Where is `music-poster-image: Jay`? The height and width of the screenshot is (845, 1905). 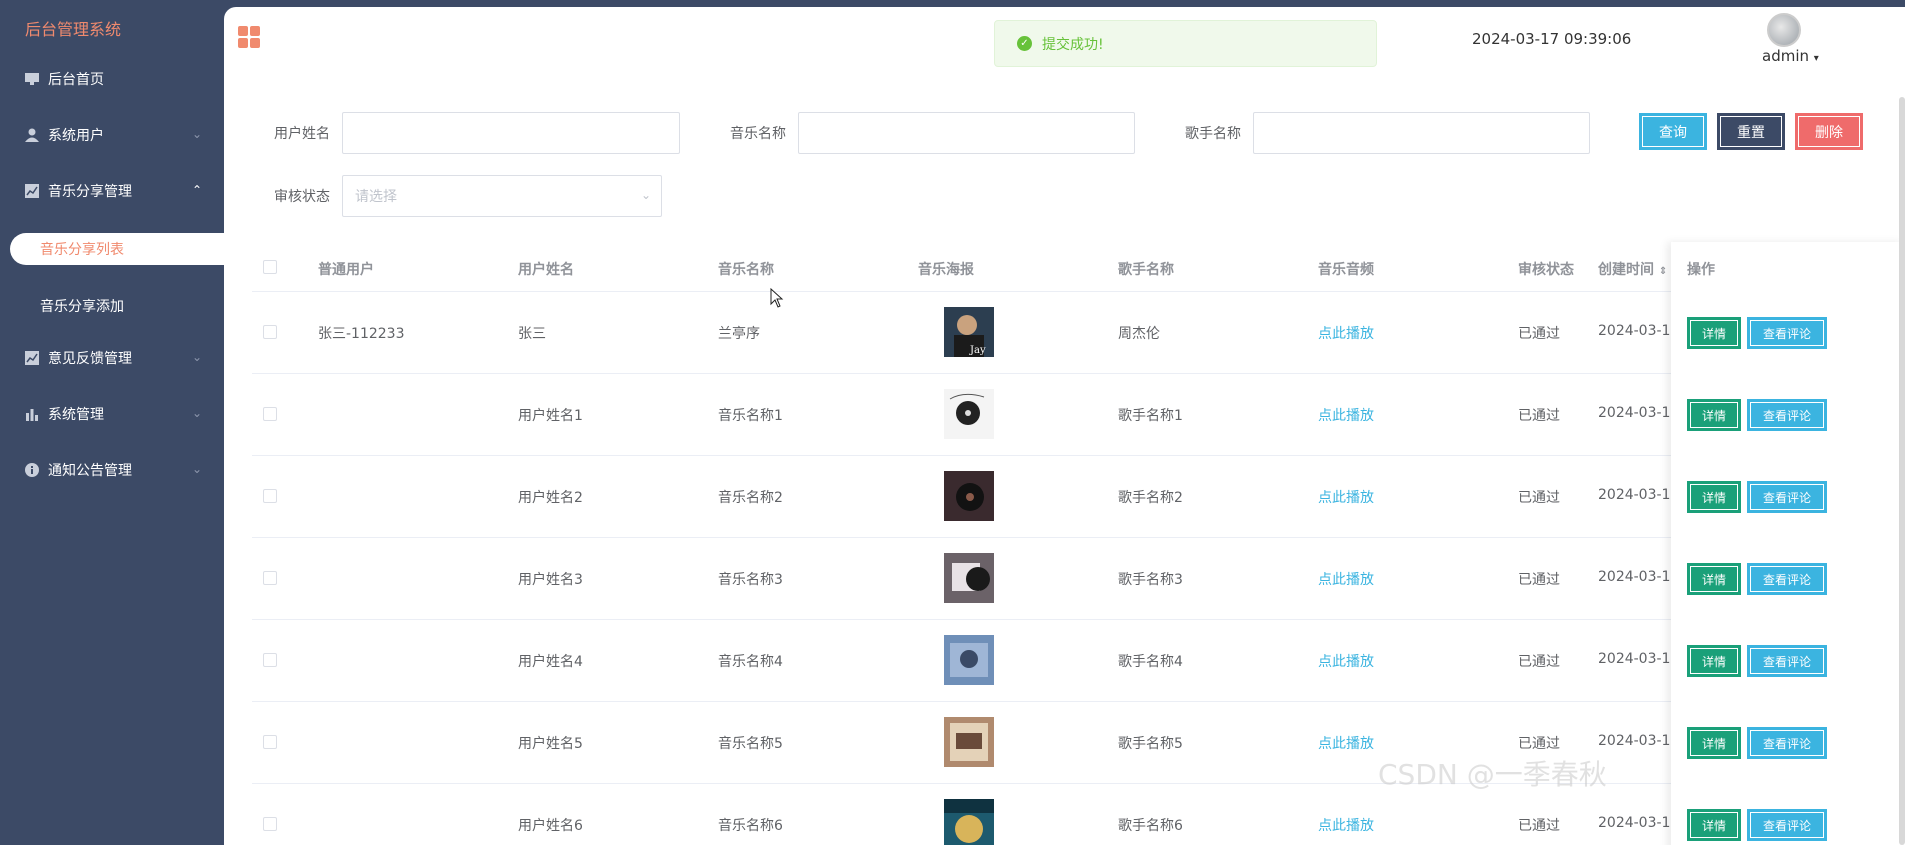
music-poster-image: Jay is located at coordinates (969, 332).